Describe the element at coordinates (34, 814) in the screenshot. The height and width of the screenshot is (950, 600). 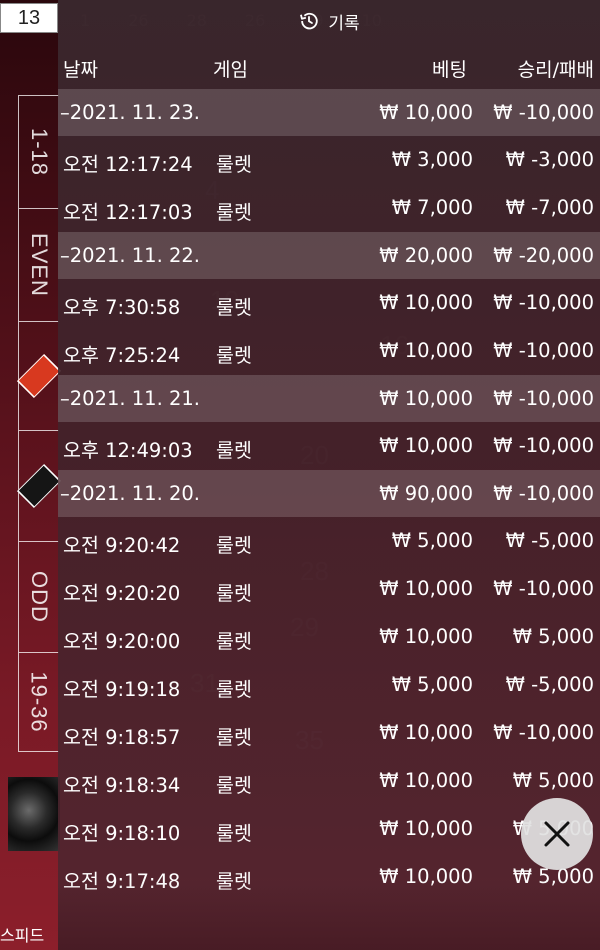
I see `roulette-wheel-thumbnail` at that location.